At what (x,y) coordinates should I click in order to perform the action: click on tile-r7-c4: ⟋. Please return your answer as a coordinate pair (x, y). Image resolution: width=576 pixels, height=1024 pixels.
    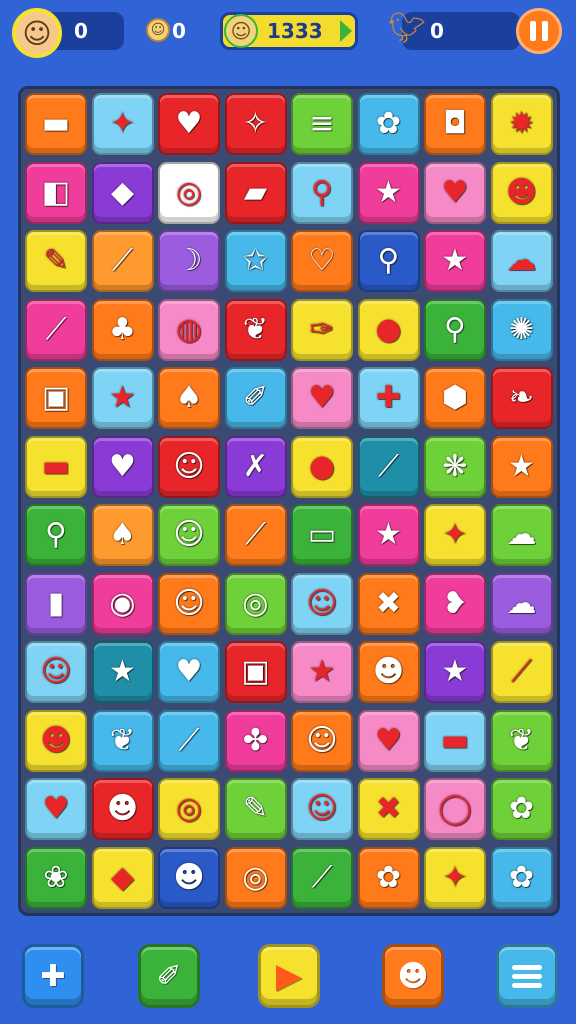
    Looking at the image, I should click on (255, 535).